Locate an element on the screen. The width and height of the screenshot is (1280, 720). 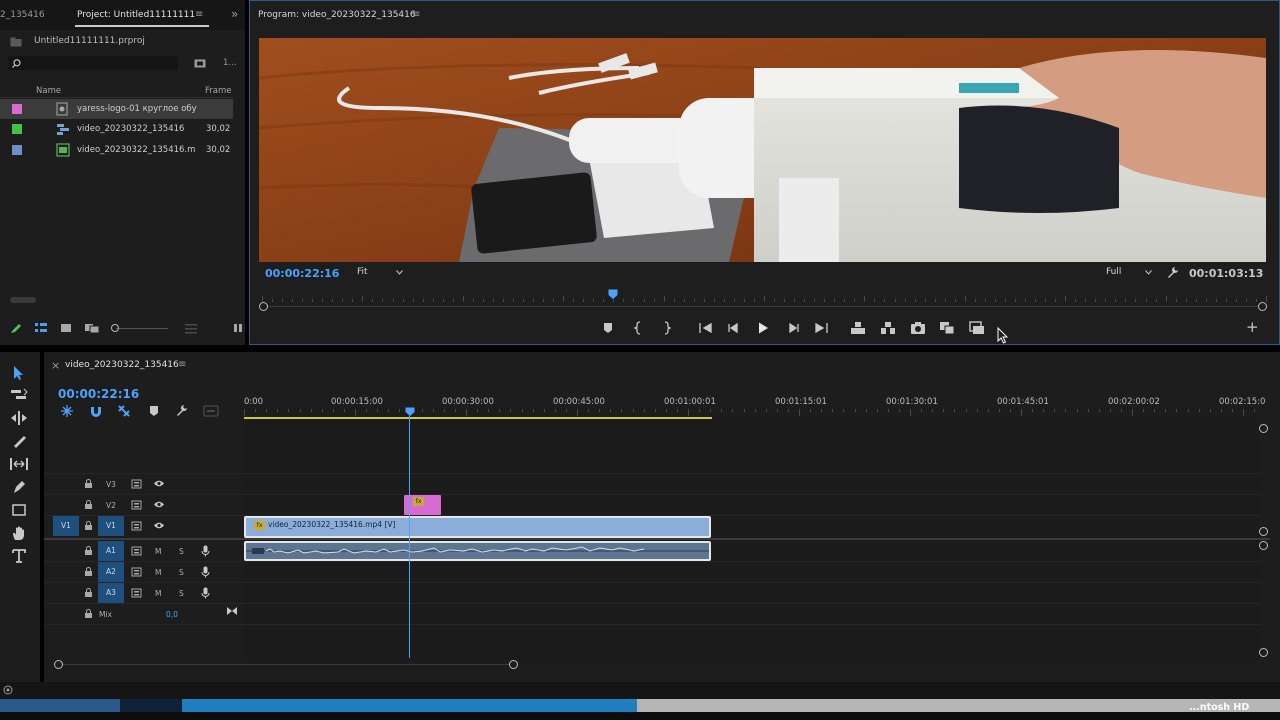
timeline-zoom-handle-right is located at coordinates (513, 664).